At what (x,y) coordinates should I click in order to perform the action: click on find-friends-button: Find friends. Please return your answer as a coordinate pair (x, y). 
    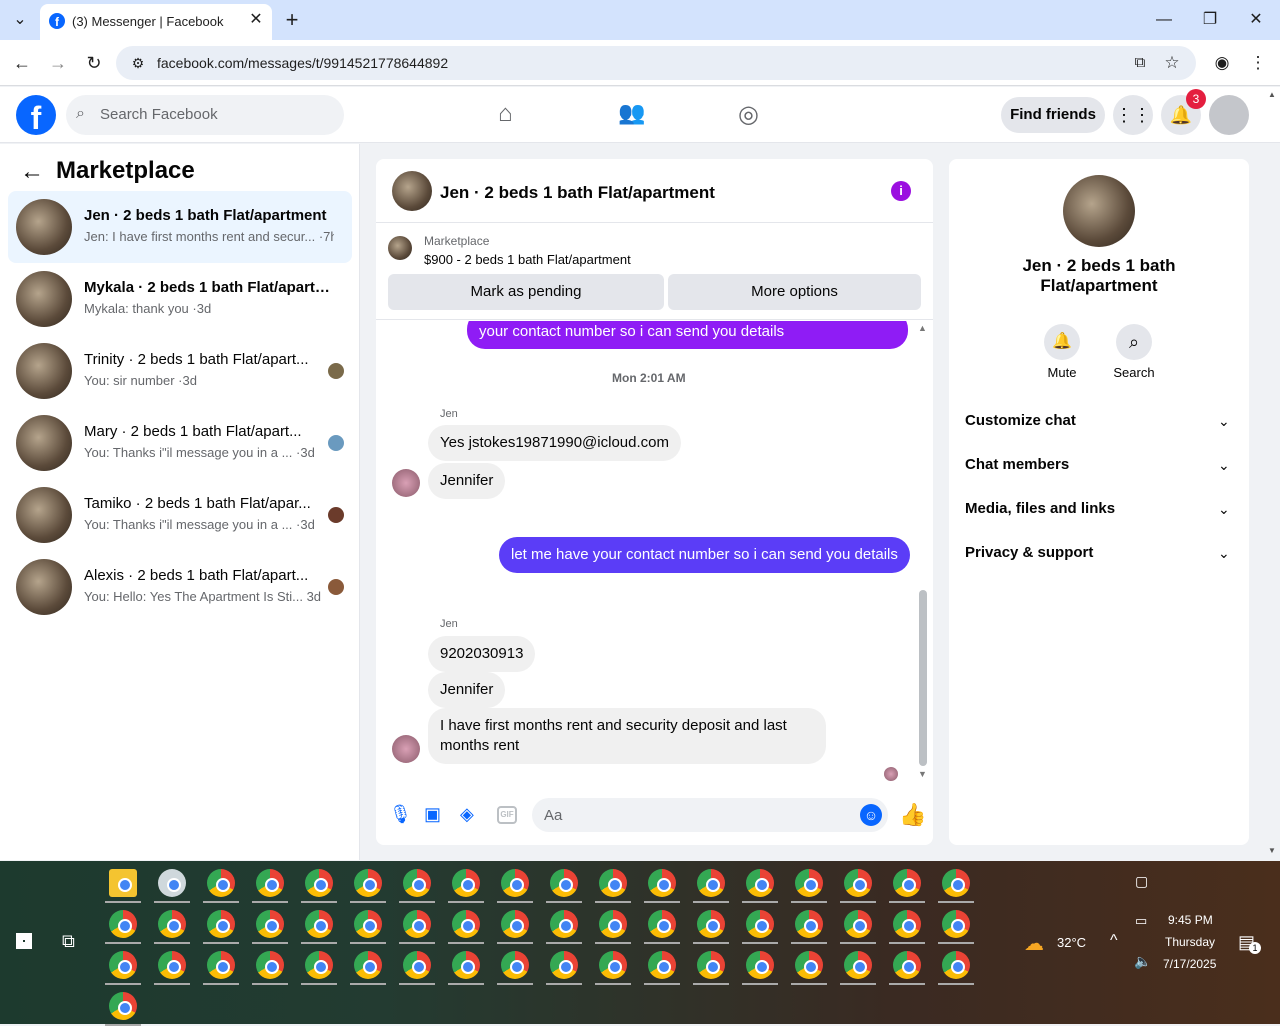
    Looking at the image, I should click on (1053, 115).